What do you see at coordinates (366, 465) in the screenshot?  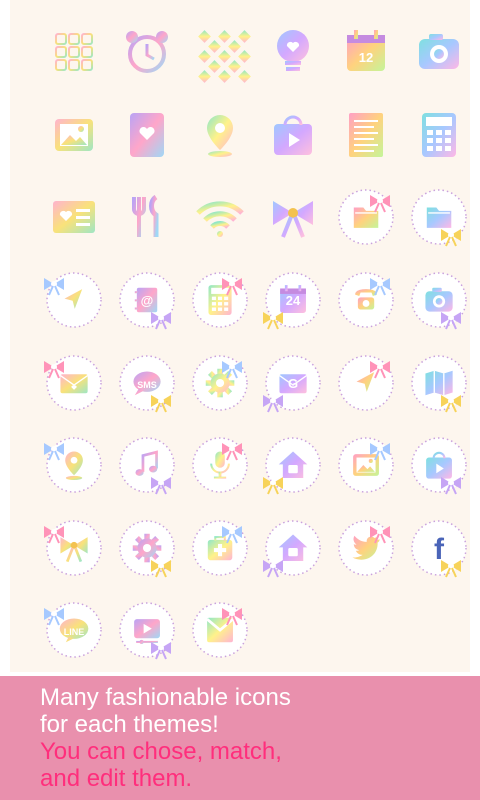 I see `photo-icon` at bounding box center [366, 465].